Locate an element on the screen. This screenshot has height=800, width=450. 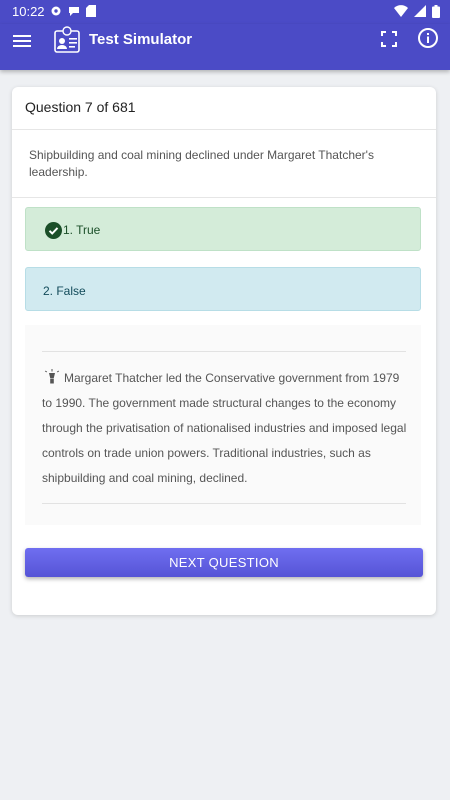
question-counter: Question 7 of 681 is located at coordinates (80, 107).